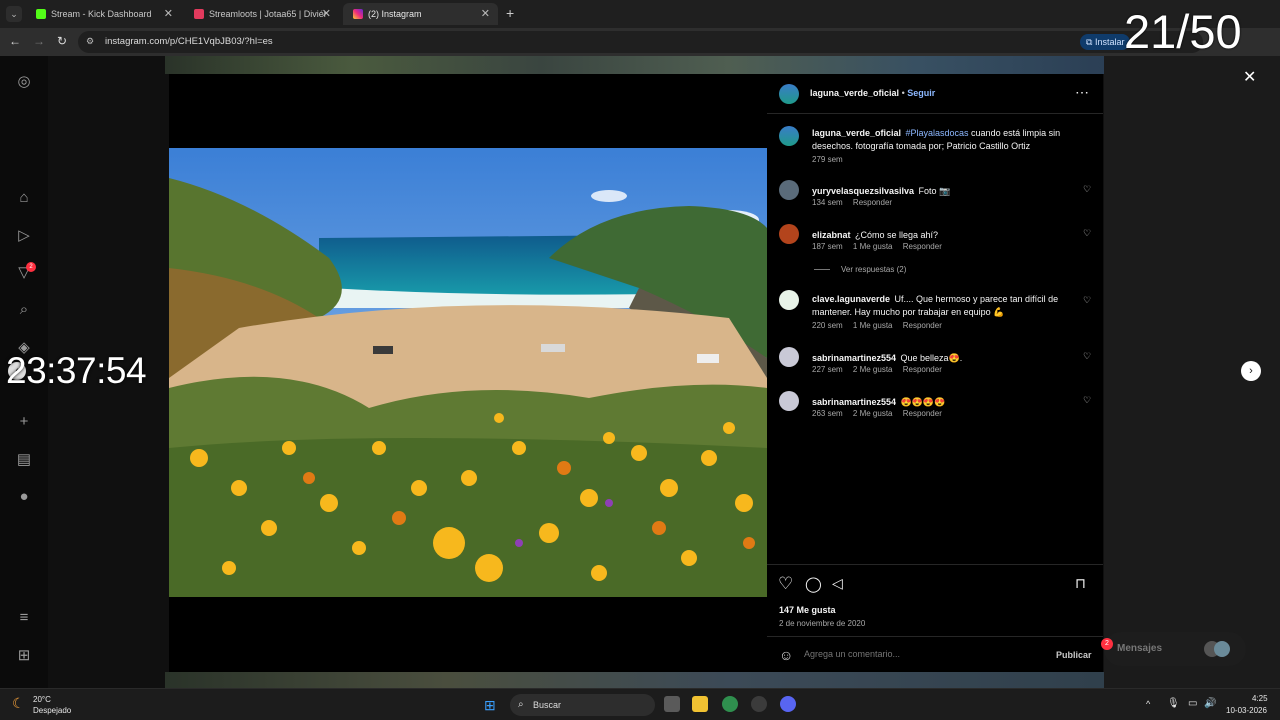  I want to click on discord-icon, so click(788, 704).